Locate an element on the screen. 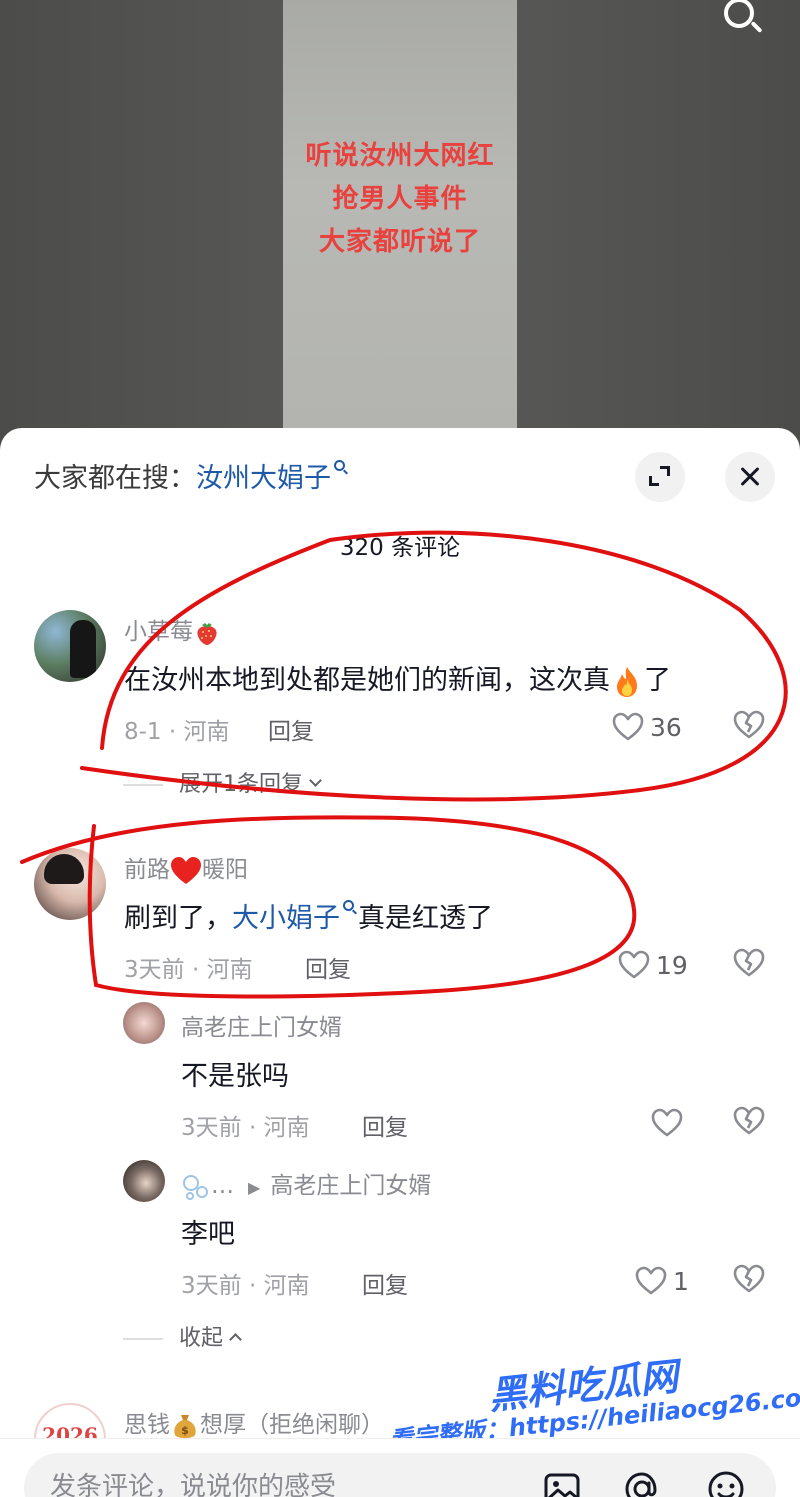 The height and width of the screenshot is (1497, 800). comment-username: 思钱 $ 想厚（拒绝闲聊） is located at coordinates (254, 1423).